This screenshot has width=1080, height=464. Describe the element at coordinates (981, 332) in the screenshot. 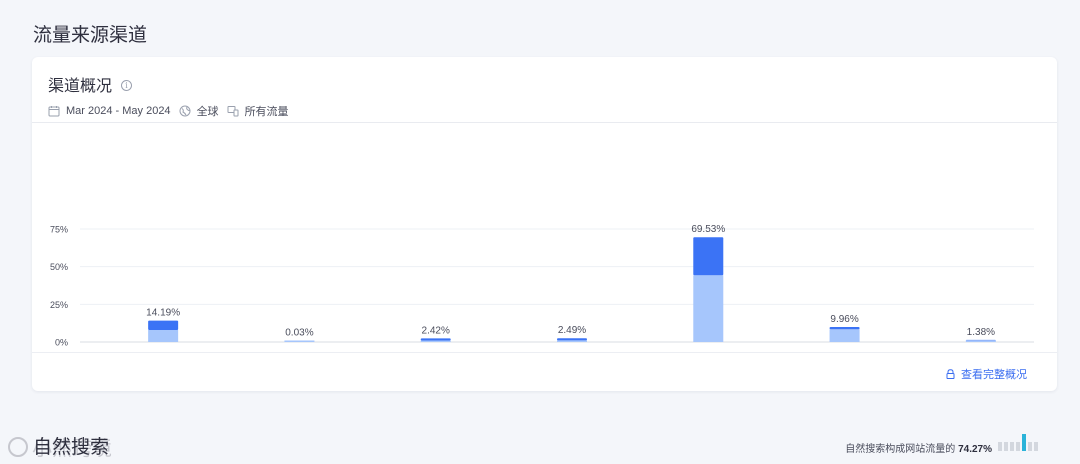

I see `bar-value-label: 1.38%` at that location.